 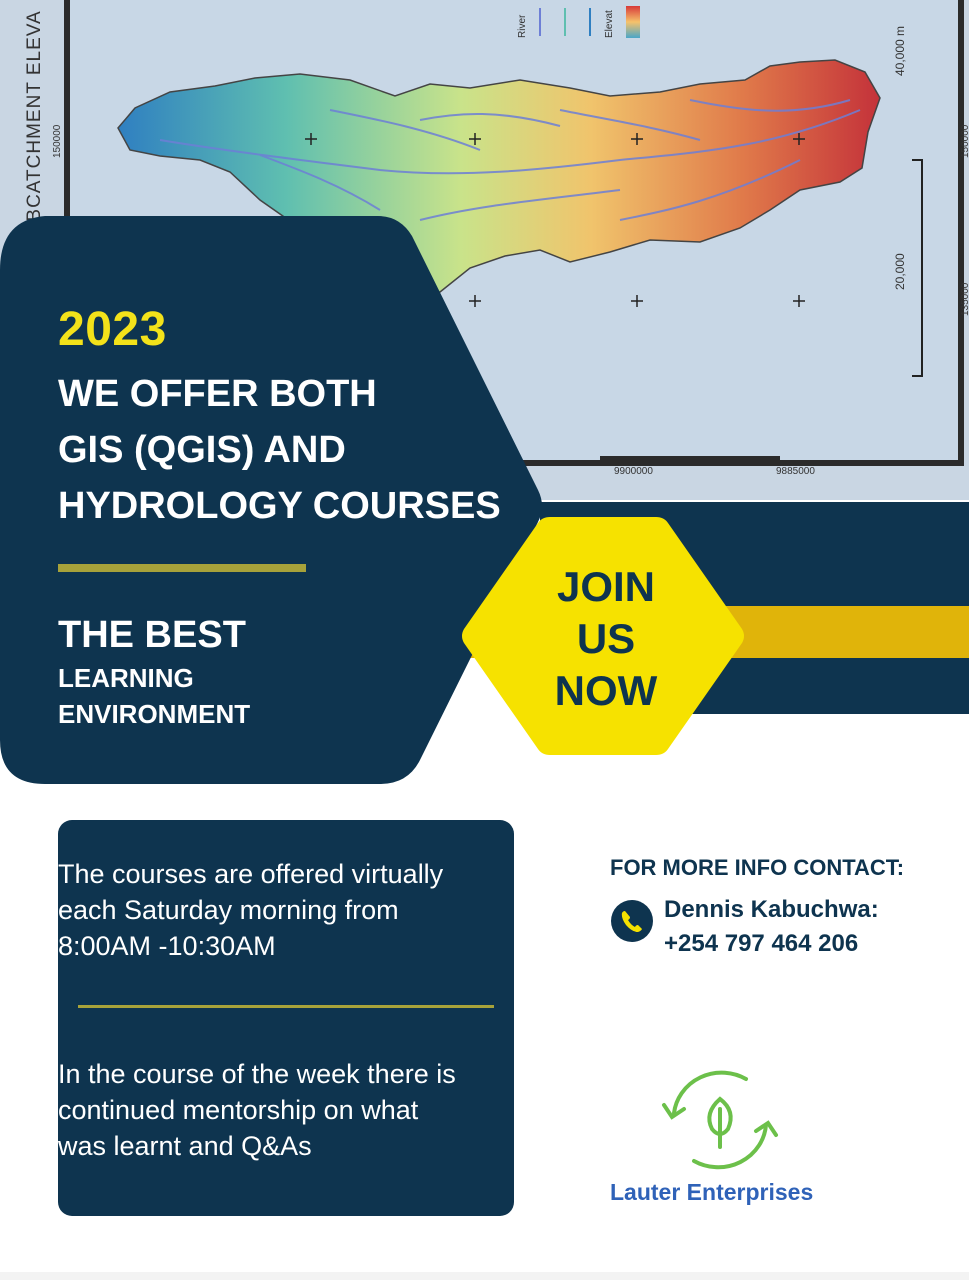 What do you see at coordinates (632, 921) in the screenshot?
I see `phone-icon` at bounding box center [632, 921].